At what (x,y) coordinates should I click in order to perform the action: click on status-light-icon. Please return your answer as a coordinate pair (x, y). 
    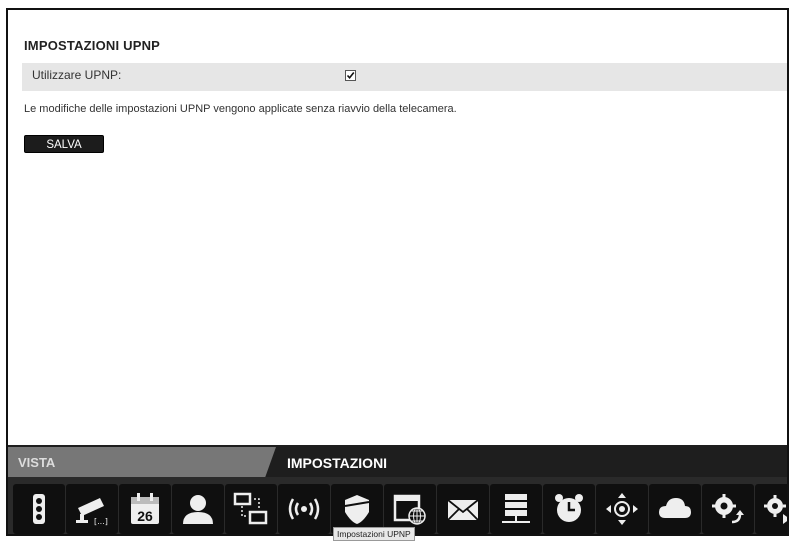
    Looking at the image, I should click on (39, 509).